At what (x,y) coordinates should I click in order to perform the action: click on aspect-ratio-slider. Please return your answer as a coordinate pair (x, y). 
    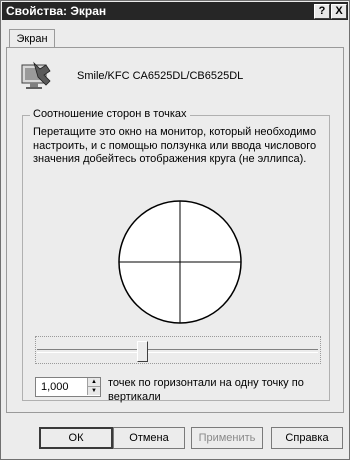
    Looking at the image, I should click on (177, 350).